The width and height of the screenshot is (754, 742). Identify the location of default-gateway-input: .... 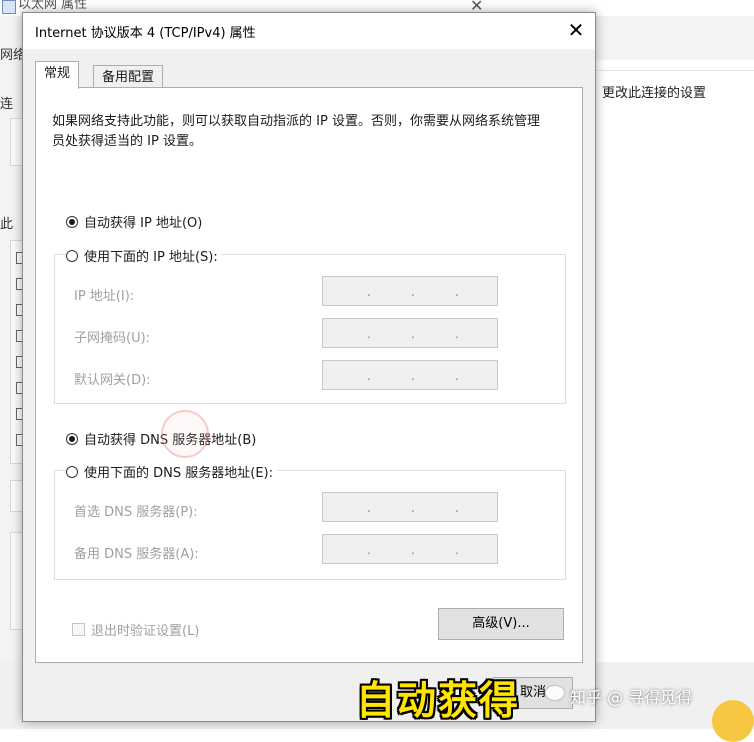
(410, 375).